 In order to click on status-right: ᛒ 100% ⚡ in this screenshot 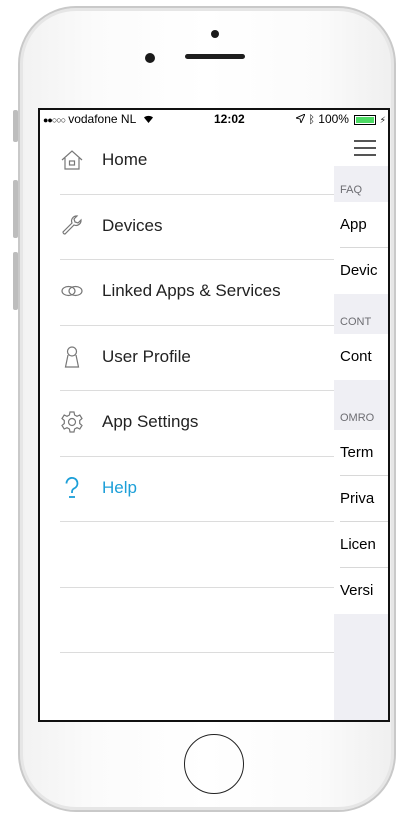, I will do `click(340, 119)`.